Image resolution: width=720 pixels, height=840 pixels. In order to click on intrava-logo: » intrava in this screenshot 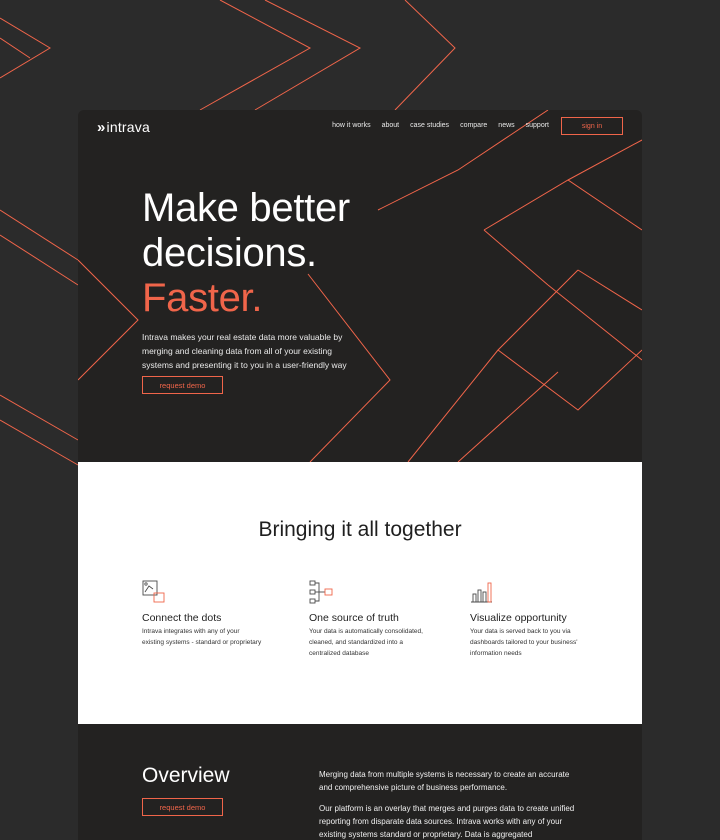, I will do `click(123, 127)`.